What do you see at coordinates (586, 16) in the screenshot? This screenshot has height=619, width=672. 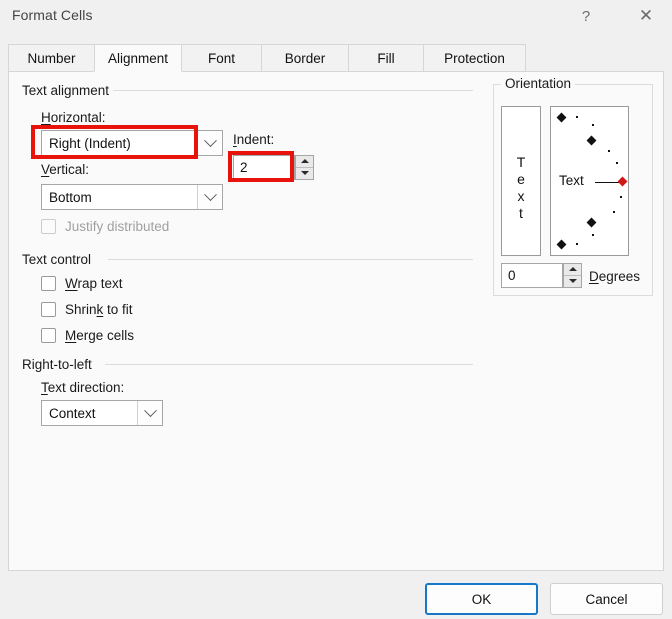 I see `help-icon: ?` at bounding box center [586, 16].